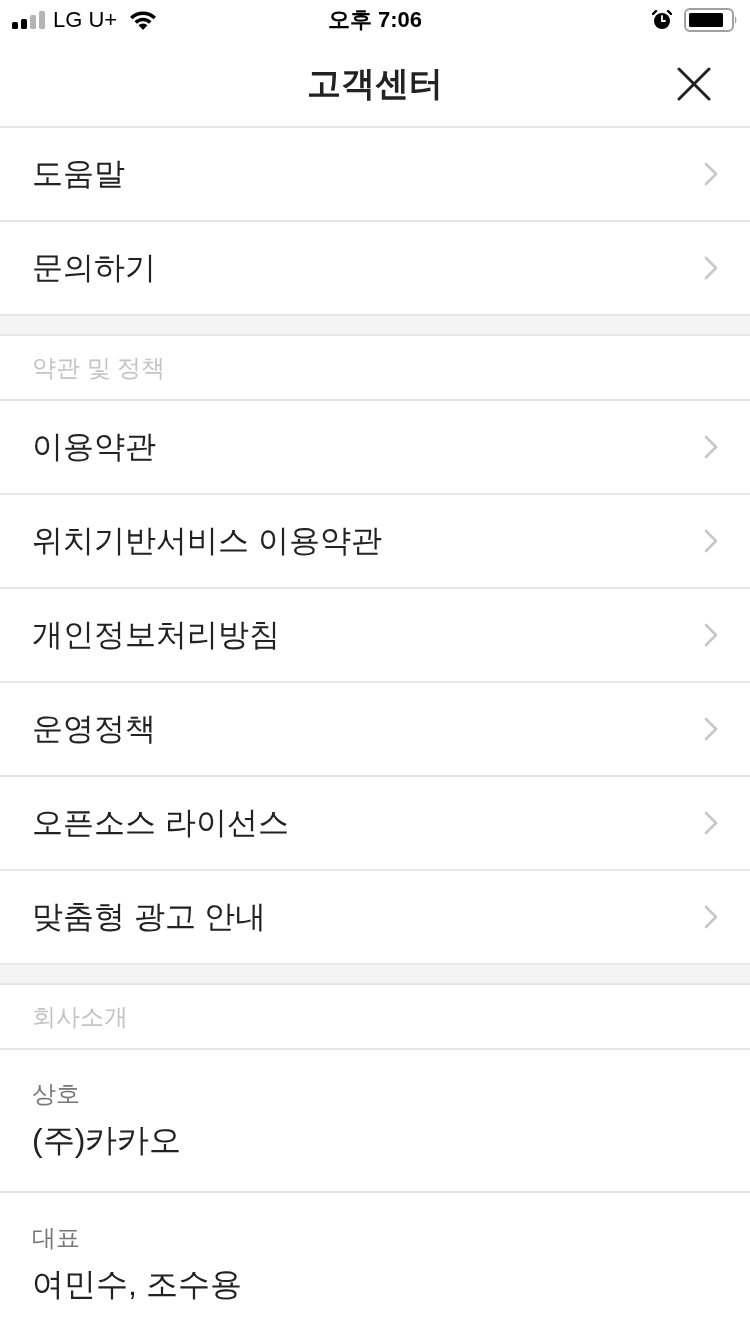 The height and width of the screenshot is (1334, 750). Describe the element at coordinates (80, 1016) in the screenshot. I see `section-heading: 회사소개` at that location.